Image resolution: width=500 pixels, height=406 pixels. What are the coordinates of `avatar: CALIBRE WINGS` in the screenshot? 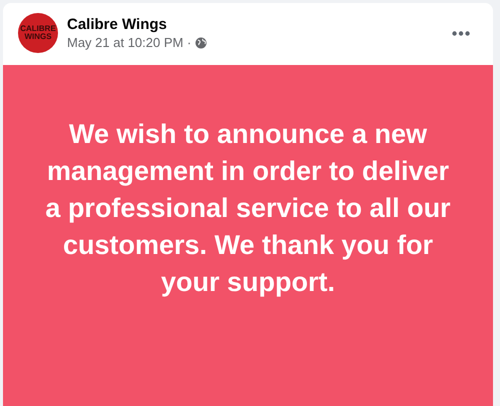 It's located at (38, 33).